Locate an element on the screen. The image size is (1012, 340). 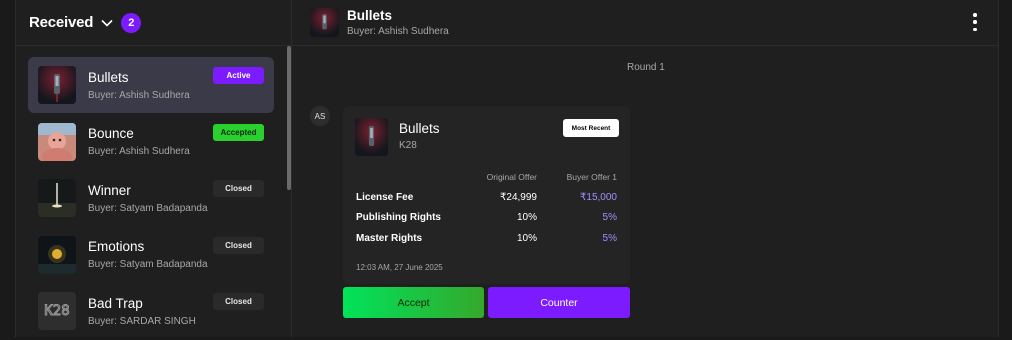
received-filter-label: Received is located at coordinates (61, 22).